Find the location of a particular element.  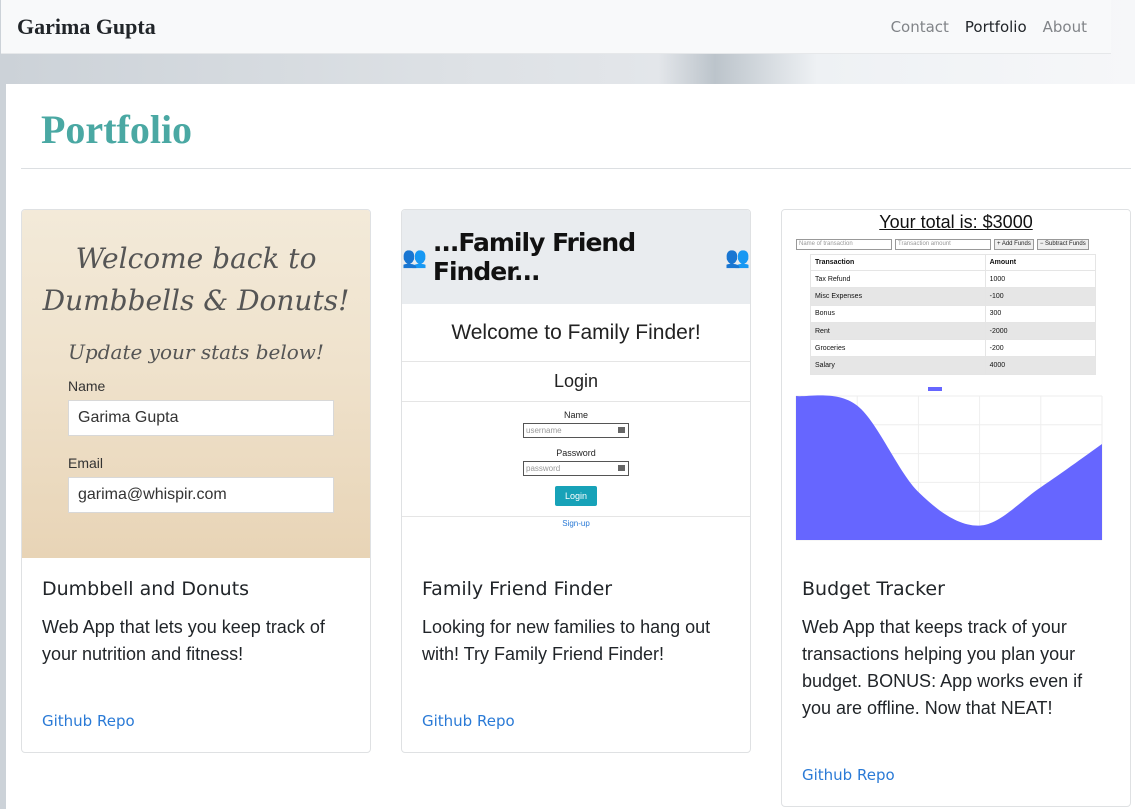

title-divider is located at coordinates (576, 168).